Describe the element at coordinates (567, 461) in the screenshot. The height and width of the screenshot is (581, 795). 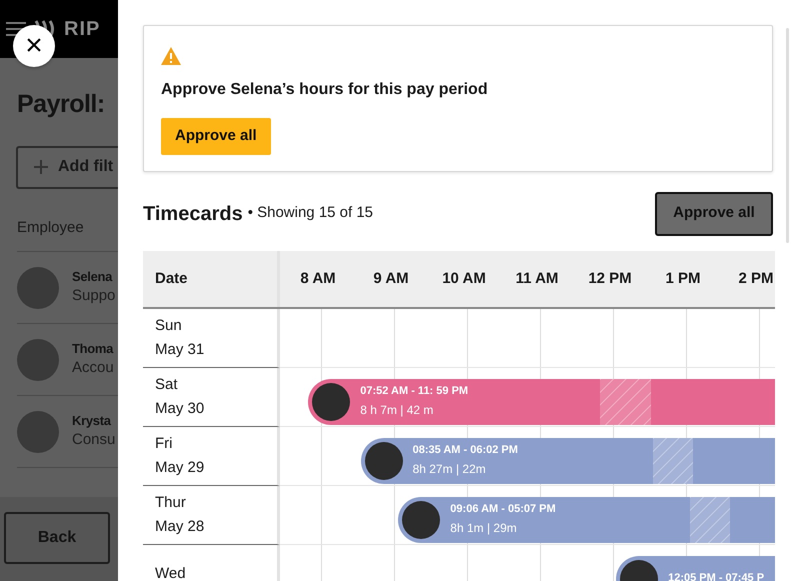
I see `shift-bar: 08:35 AM - 06:02 PM 8h 27m | 22m` at that location.